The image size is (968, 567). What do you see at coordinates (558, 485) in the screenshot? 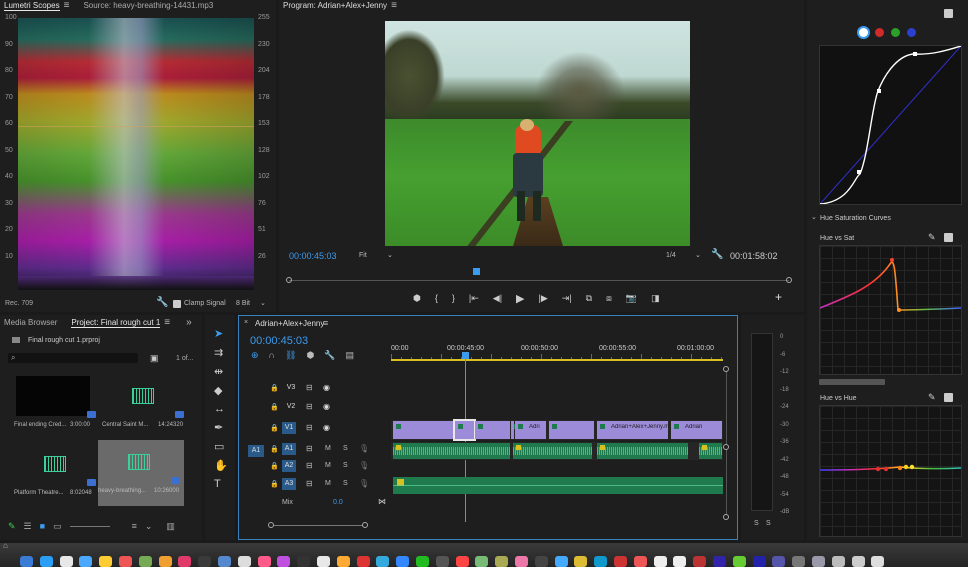
I see `a3-clip` at bounding box center [558, 485].